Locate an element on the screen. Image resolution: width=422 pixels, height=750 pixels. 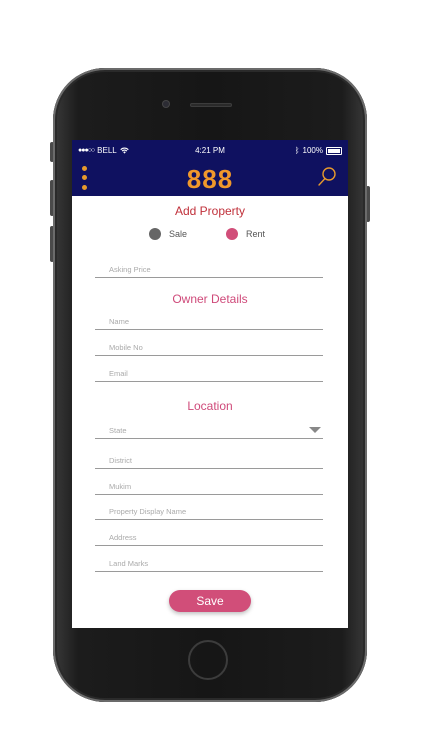
district-placeholder: District is located at coordinates (120, 460).